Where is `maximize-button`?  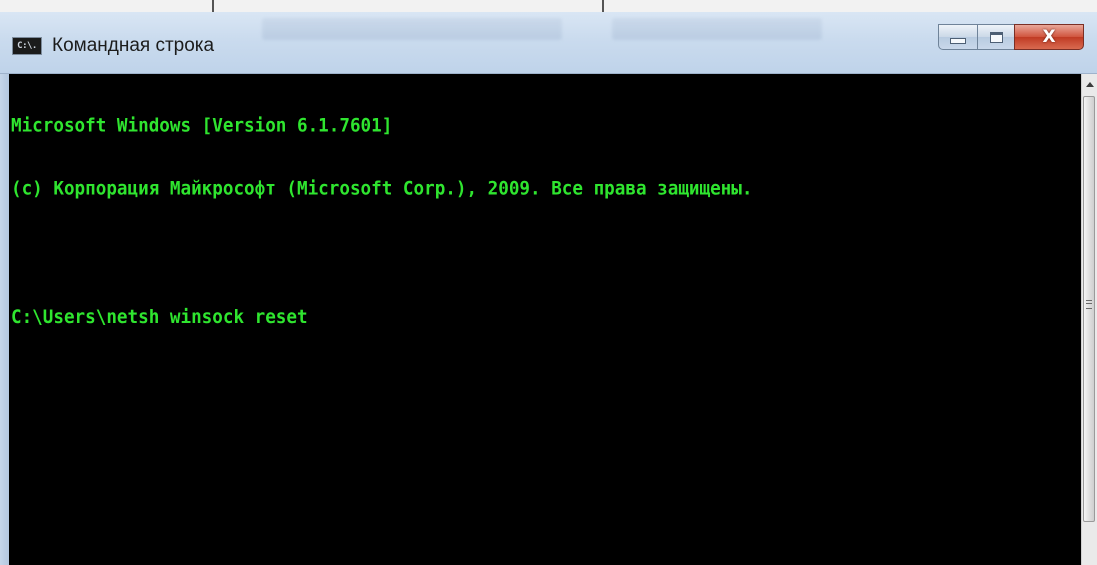 maximize-button is located at coordinates (996, 37).